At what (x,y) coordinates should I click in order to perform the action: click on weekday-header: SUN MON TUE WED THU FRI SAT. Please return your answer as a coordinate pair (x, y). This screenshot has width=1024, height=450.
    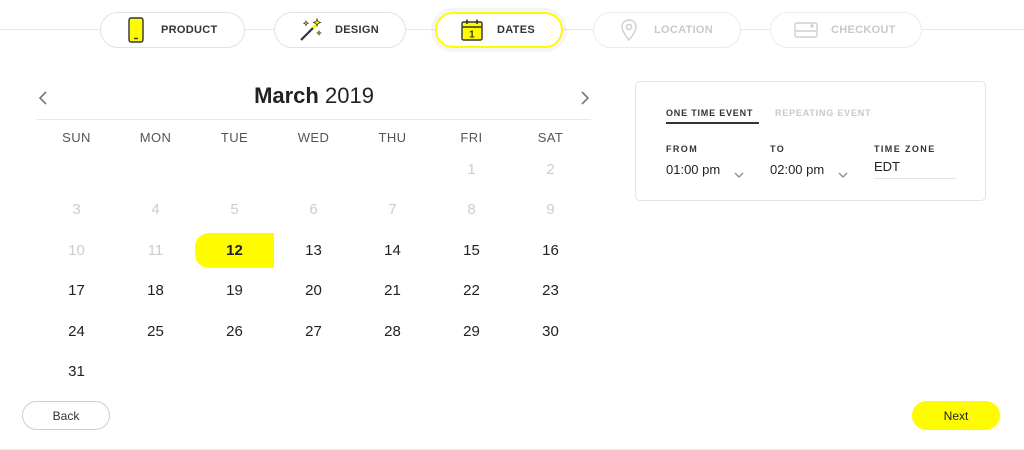
    Looking at the image, I should click on (314, 137).